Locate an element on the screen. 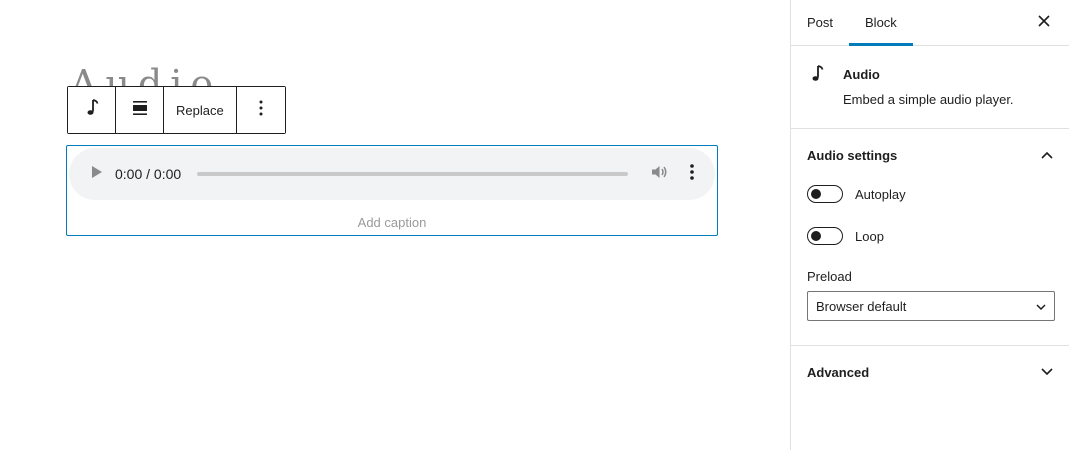  advanced-toggle: Advanced is located at coordinates (930, 372).